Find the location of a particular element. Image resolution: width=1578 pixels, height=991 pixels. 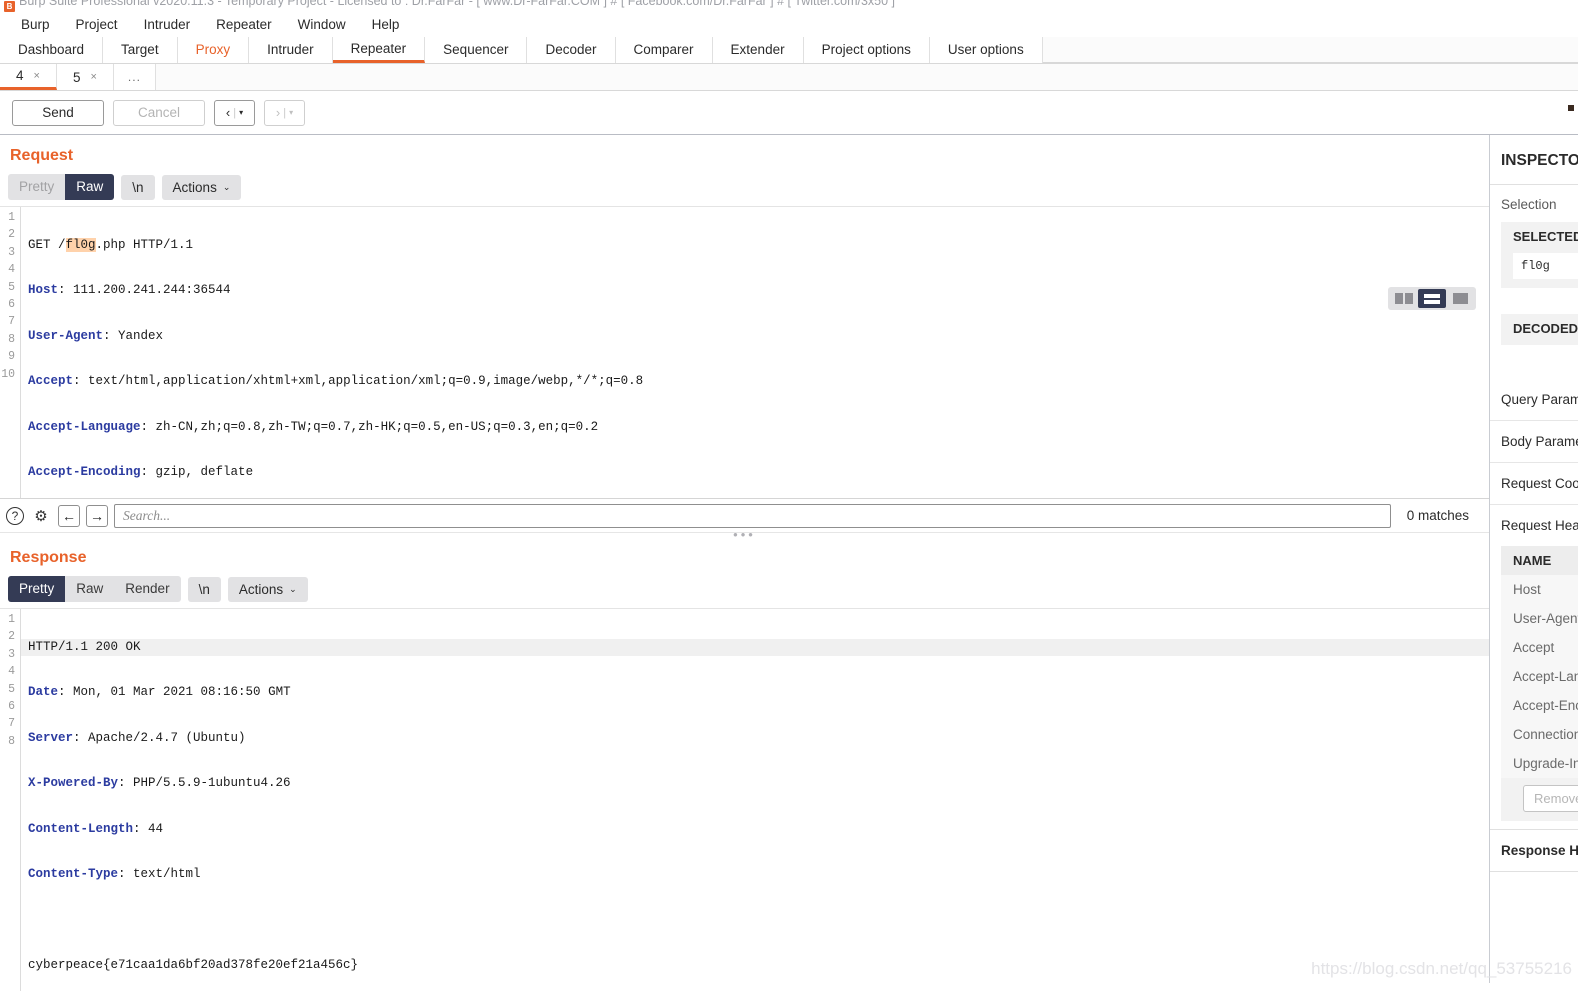

response-pretty-tab: Pretty is located at coordinates (37, 589).